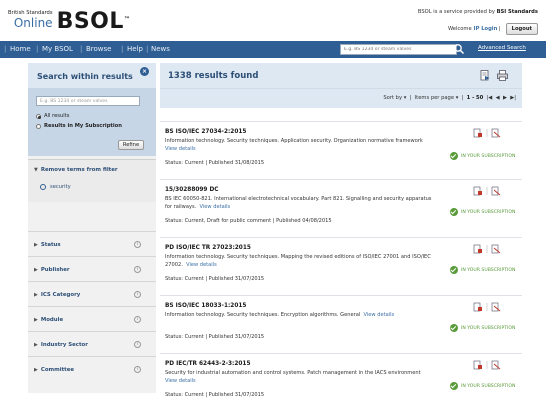 This screenshot has height=412, width=546. Describe the element at coordinates (76, 170) in the screenshot. I see `remove-terms-toggle: ▼ Remove terms from filter` at that location.